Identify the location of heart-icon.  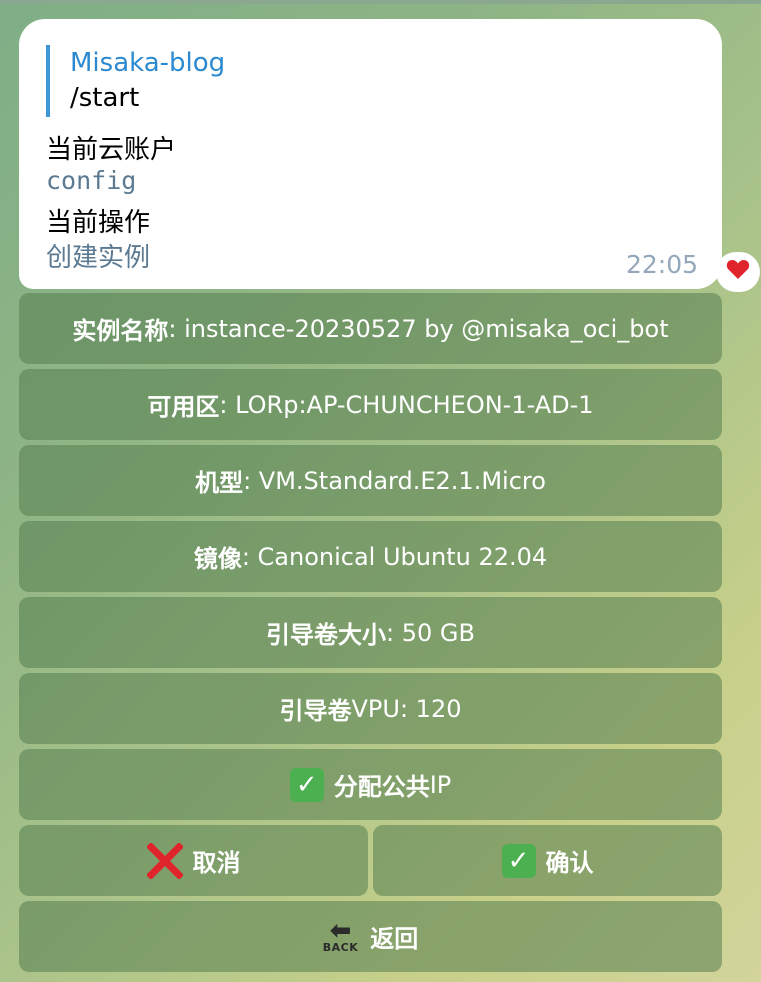
(738, 272).